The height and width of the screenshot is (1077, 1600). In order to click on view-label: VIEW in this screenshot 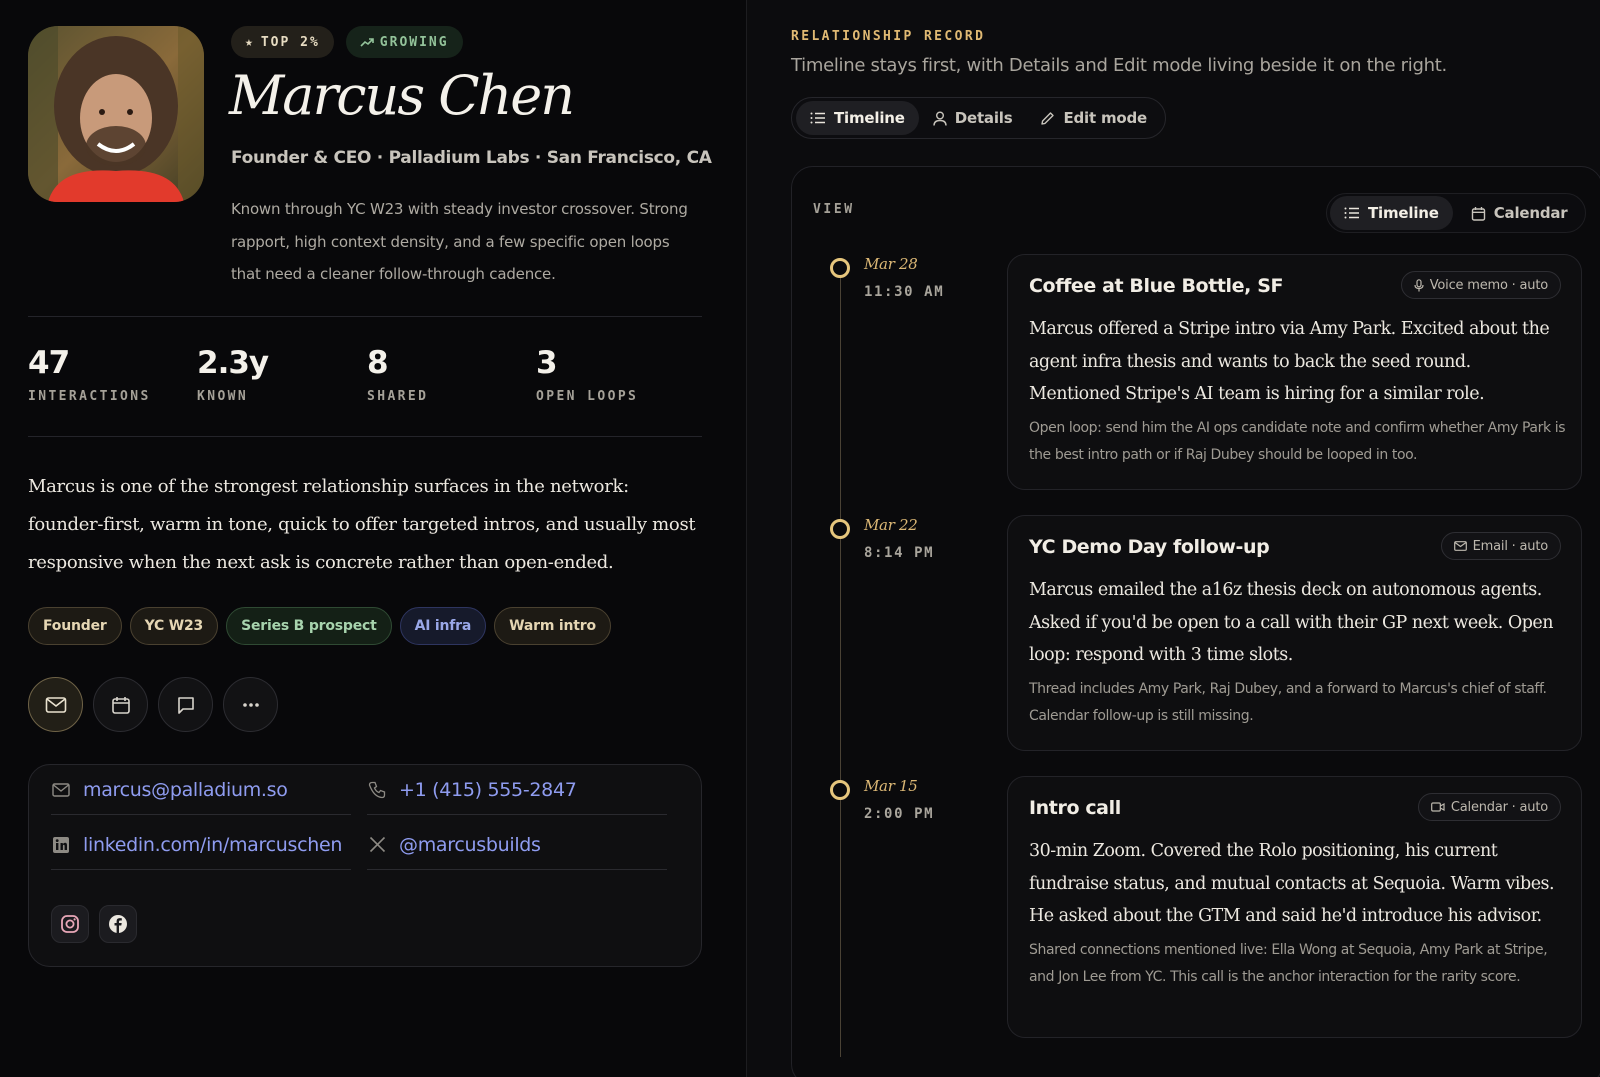, I will do `click(834, 209)`.